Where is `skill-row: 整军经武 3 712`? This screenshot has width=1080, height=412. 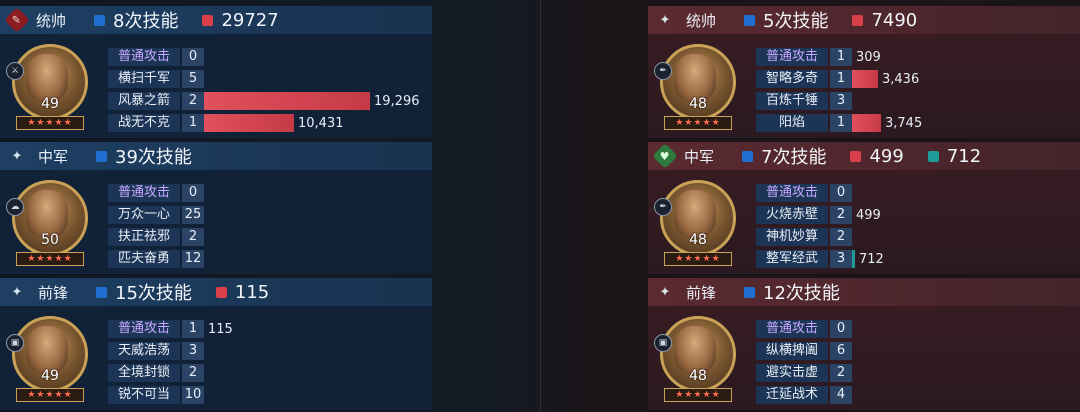
skill-row: 整军经武 3 712 is located at coordinates (820, 259).